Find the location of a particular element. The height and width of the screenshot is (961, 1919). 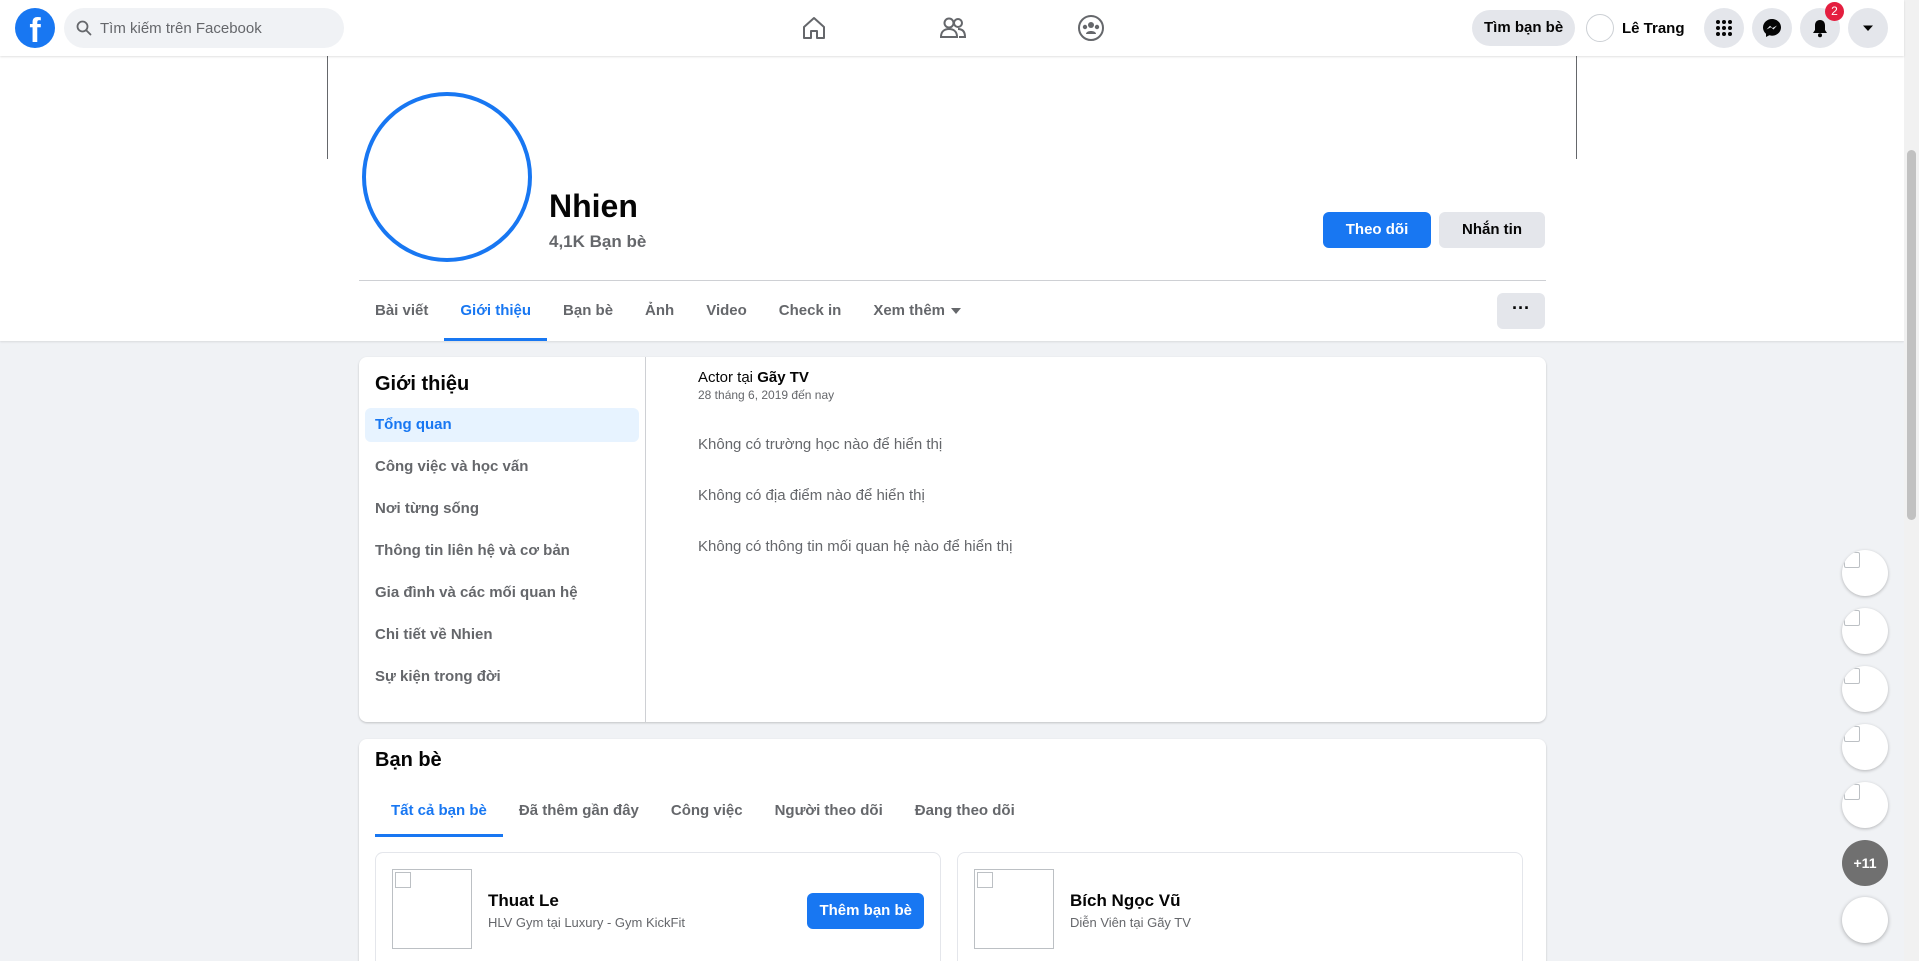

more-contacts-bubble: +11 is located at coordinates (1865, 863).